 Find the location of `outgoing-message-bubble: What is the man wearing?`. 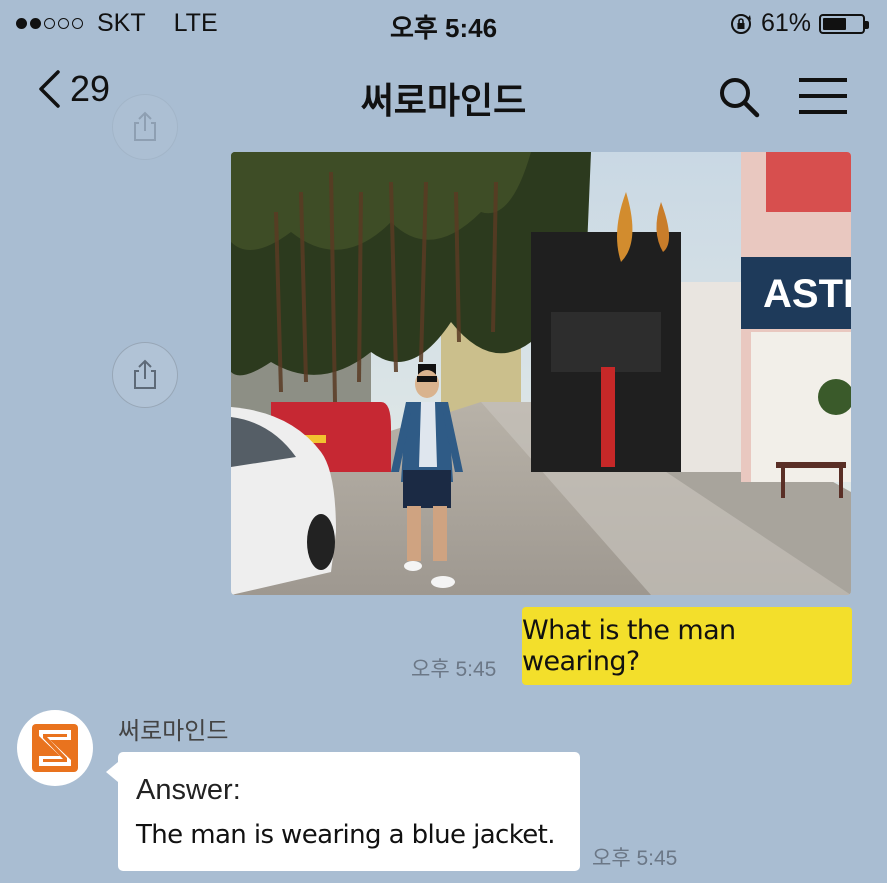

outgoing-message-bubble: What is the man wearing? is located at coordinates (687, 646).